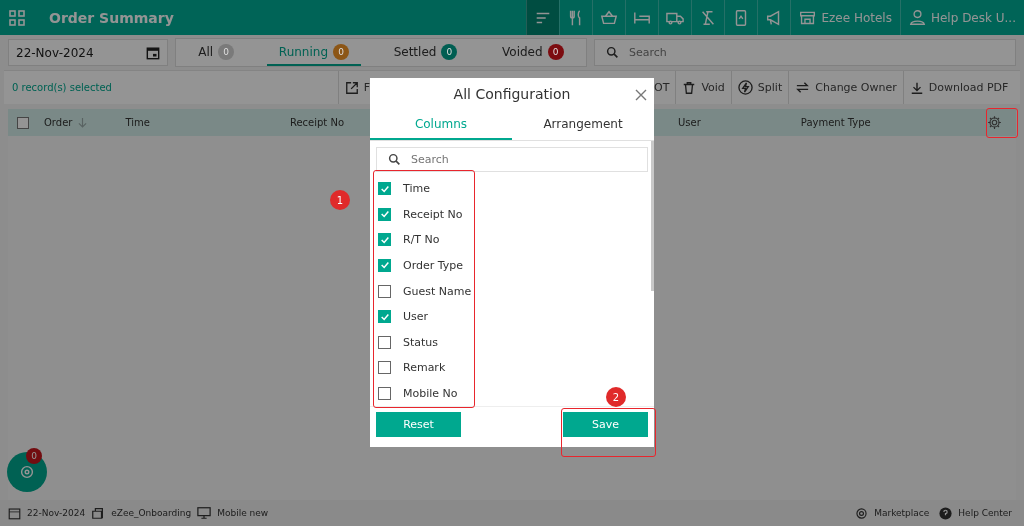 The height and width of the screenshot is (526, 1024). Describe the element at coordinates (512, 94) in the screenshot. I see `dialog-title: All Configuration` at that location.